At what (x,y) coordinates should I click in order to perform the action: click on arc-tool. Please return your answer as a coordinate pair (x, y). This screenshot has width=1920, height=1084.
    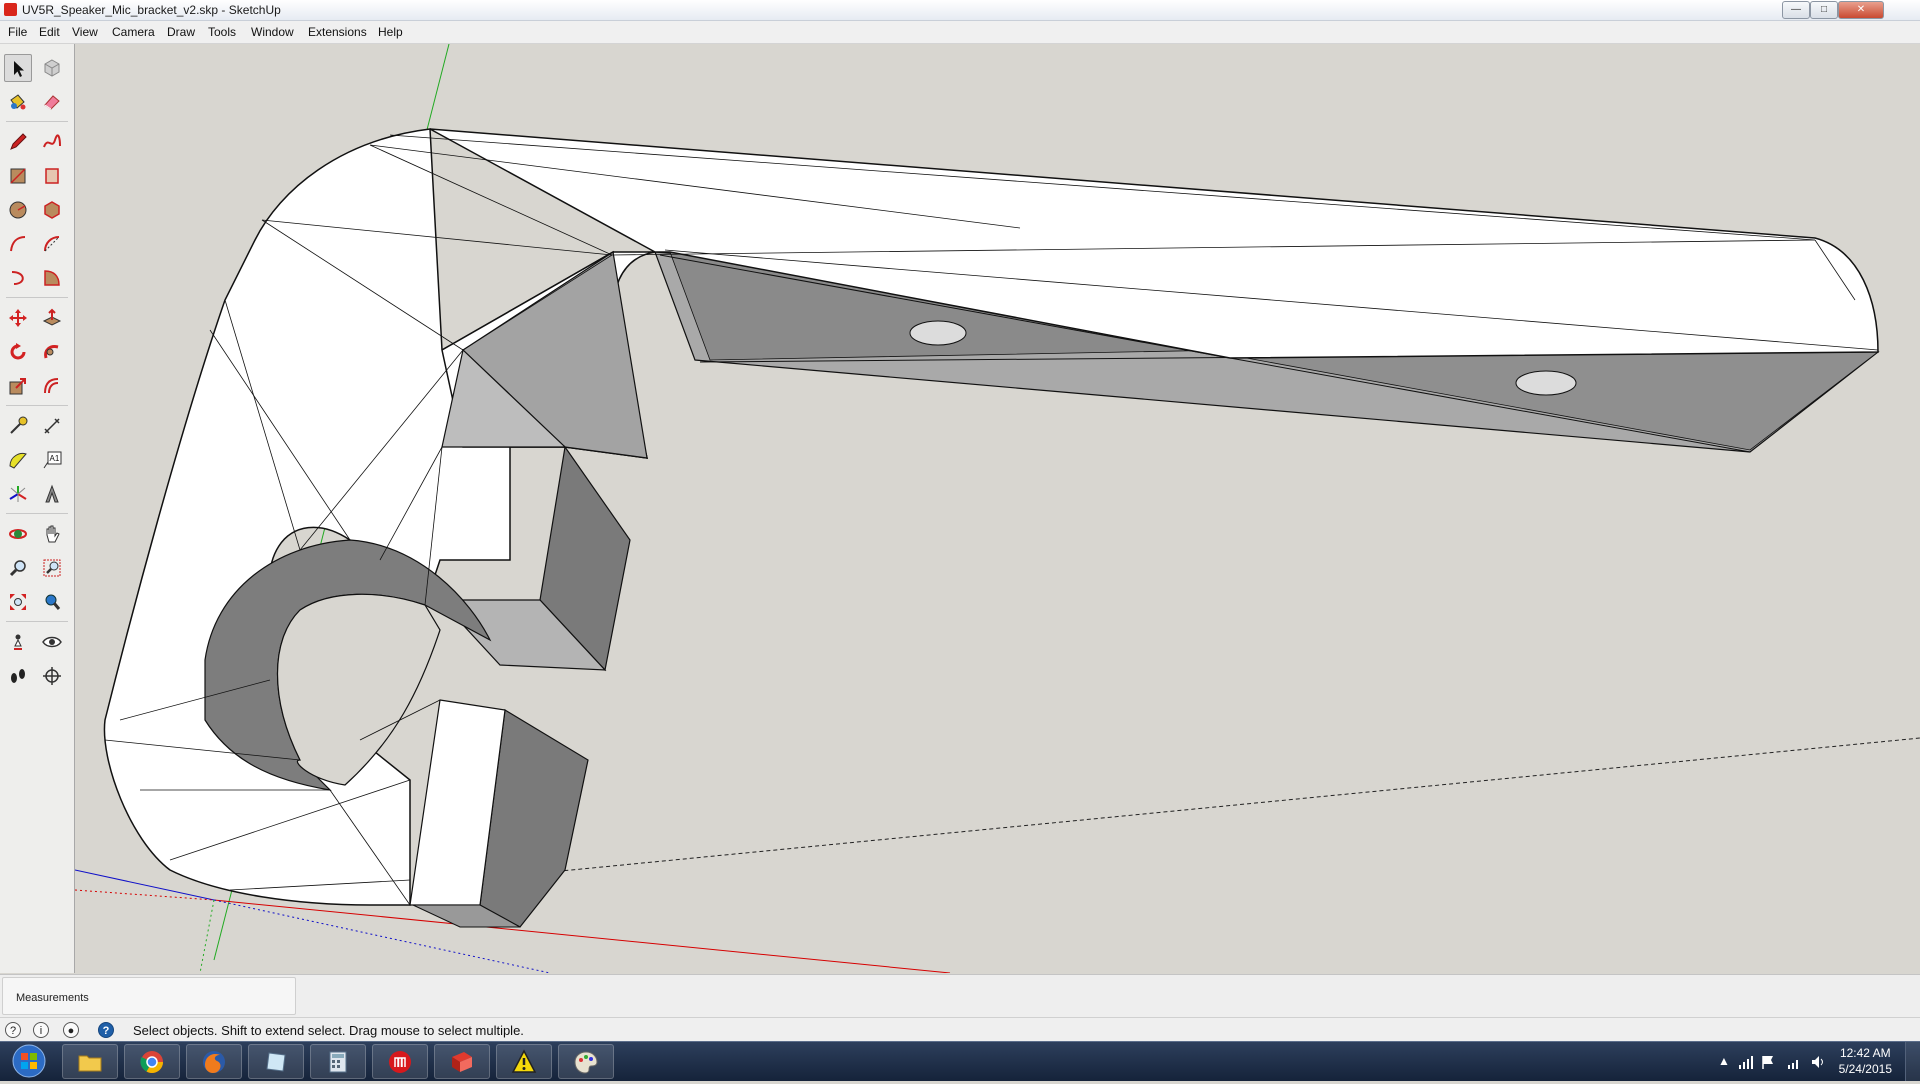
    Looking at the image, I should click on (18, 244).